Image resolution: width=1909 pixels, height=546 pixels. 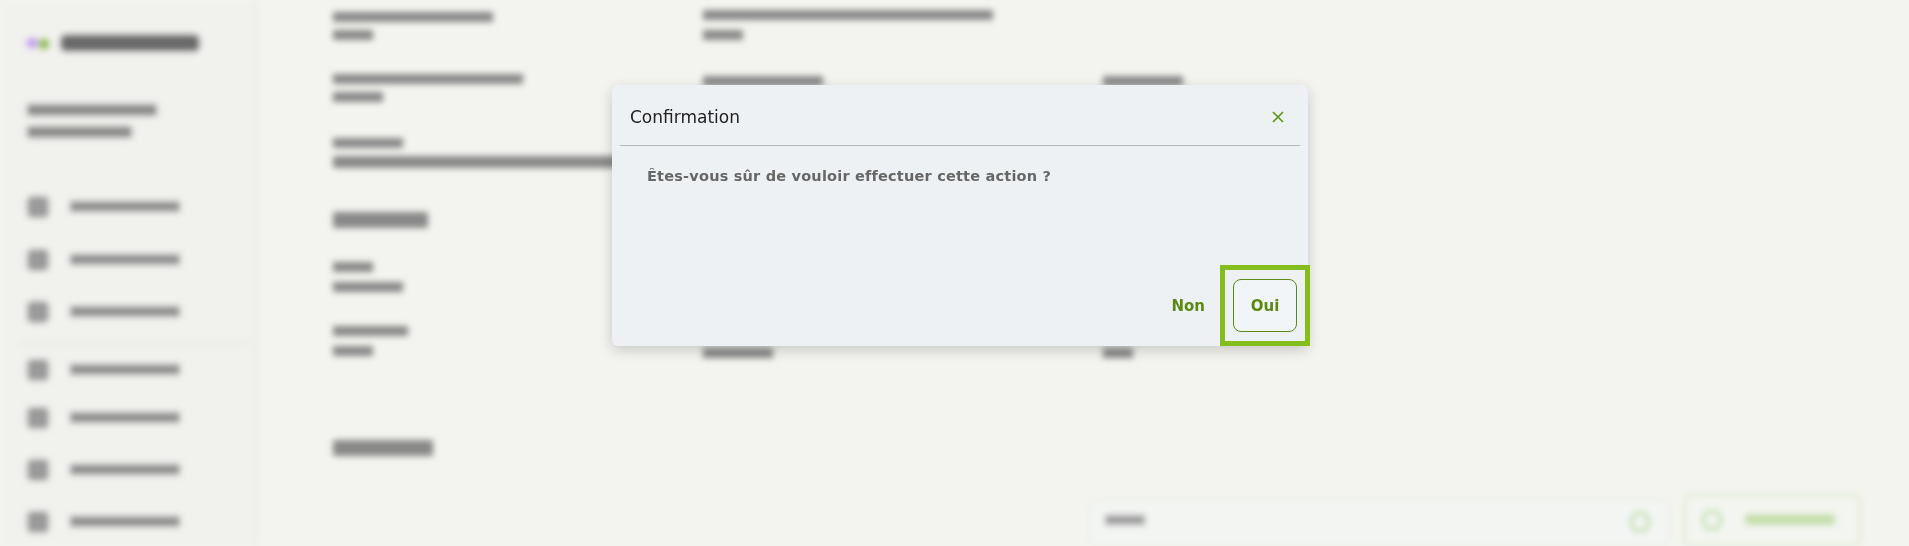 I want to click on close-icon, so click(x=1278, y=117).